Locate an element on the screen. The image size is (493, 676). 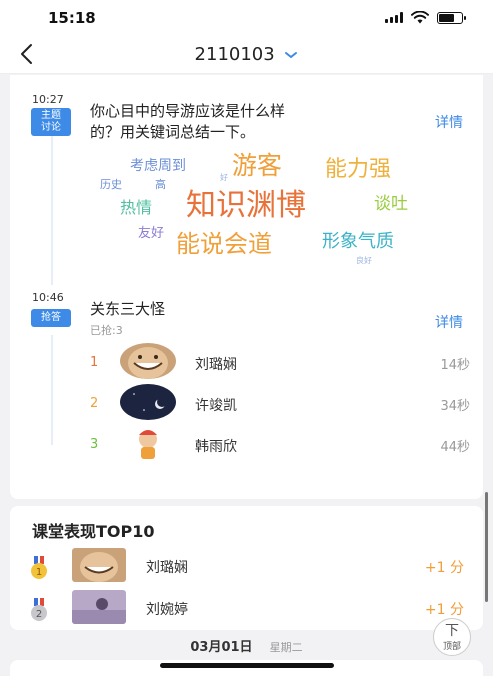
word-cloud-term: 历史 is located at coordinates (111, 184).